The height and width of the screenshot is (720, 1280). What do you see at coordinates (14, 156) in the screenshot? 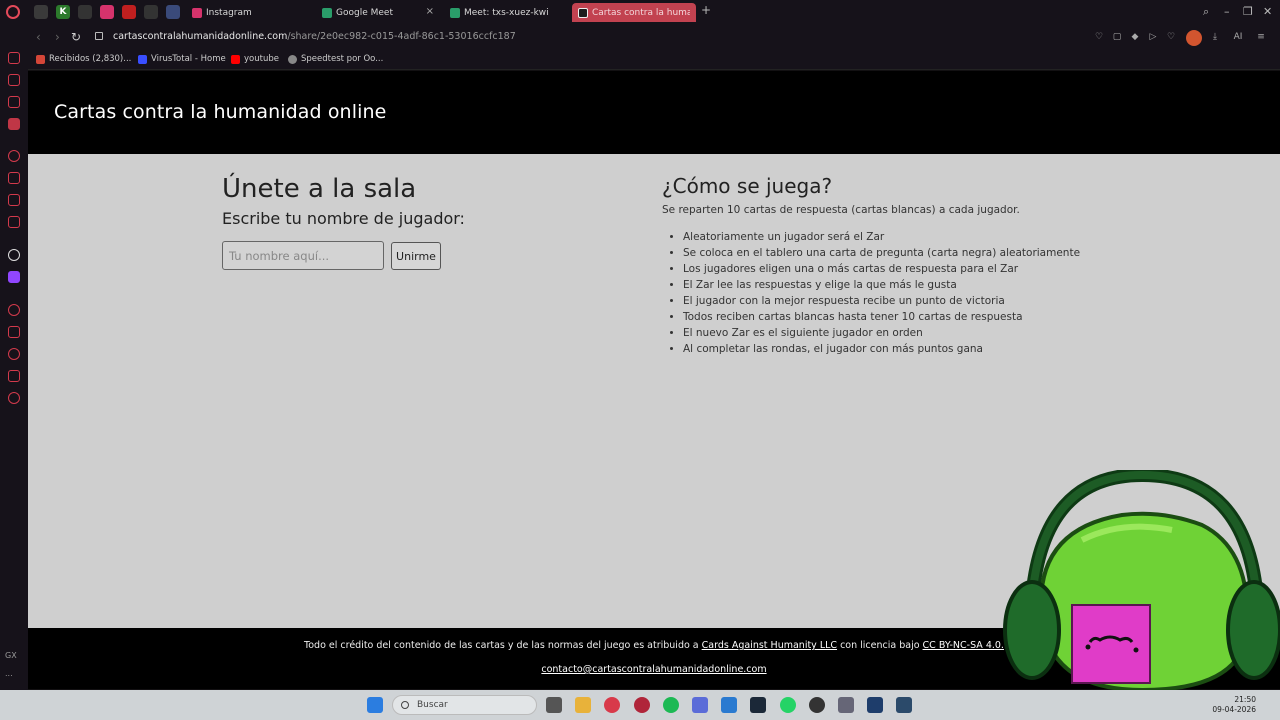
I see `refresh-icon` at bounding box center [14, 156].